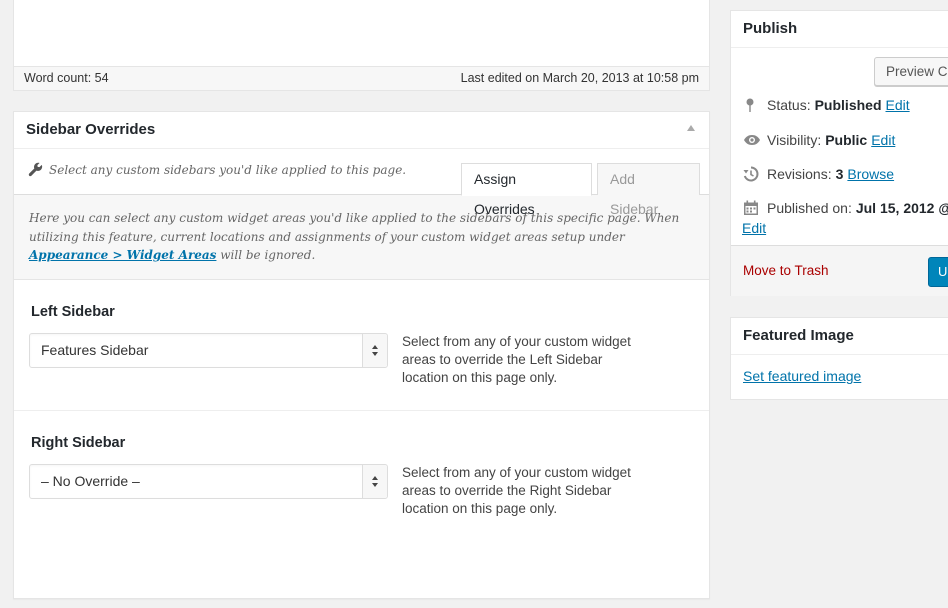 The height and width of the screenshot is (608, 948). What do you see at coordinates (751, 105) in the screenshot?
I see `pin-icon` at bounding box center [751, 105].